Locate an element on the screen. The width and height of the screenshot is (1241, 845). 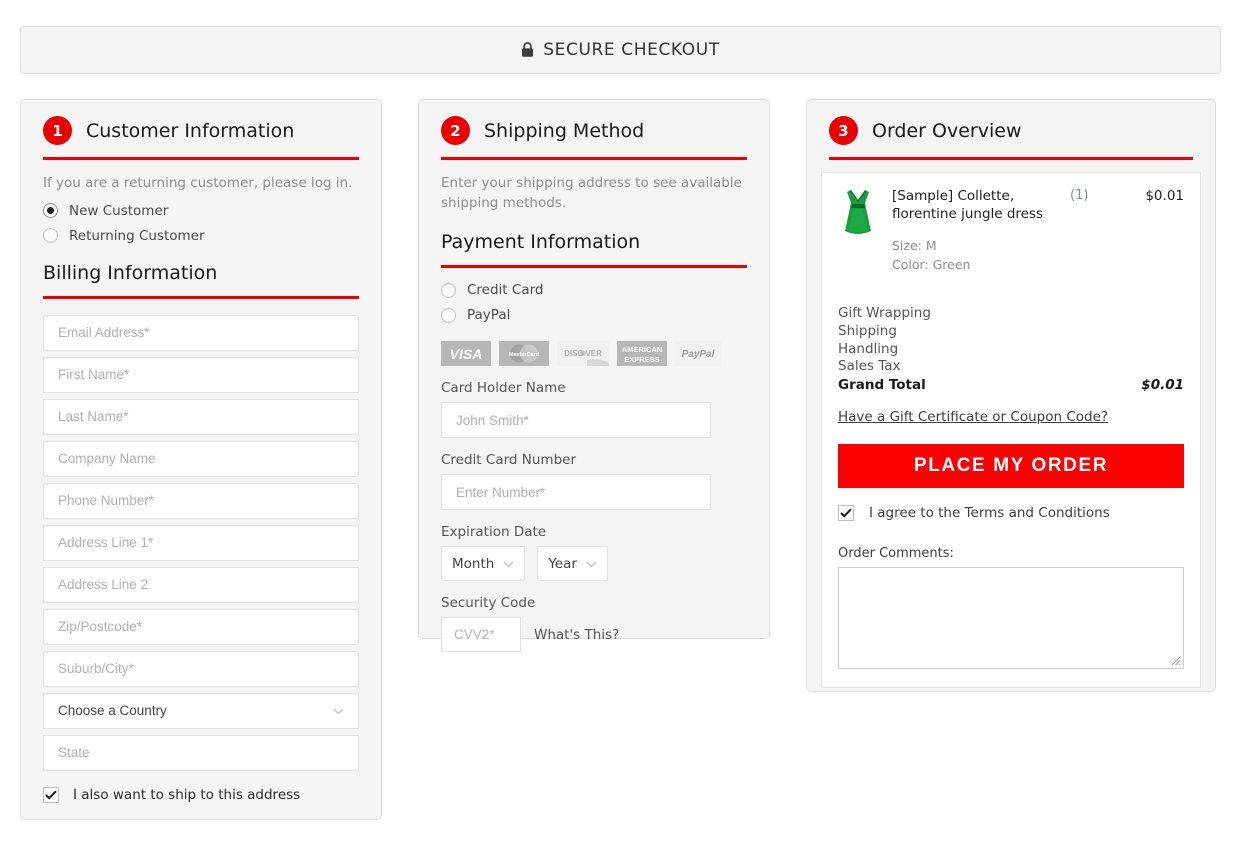
address-line-1-field: Address Line 1* is located at coordinates (201, 542).